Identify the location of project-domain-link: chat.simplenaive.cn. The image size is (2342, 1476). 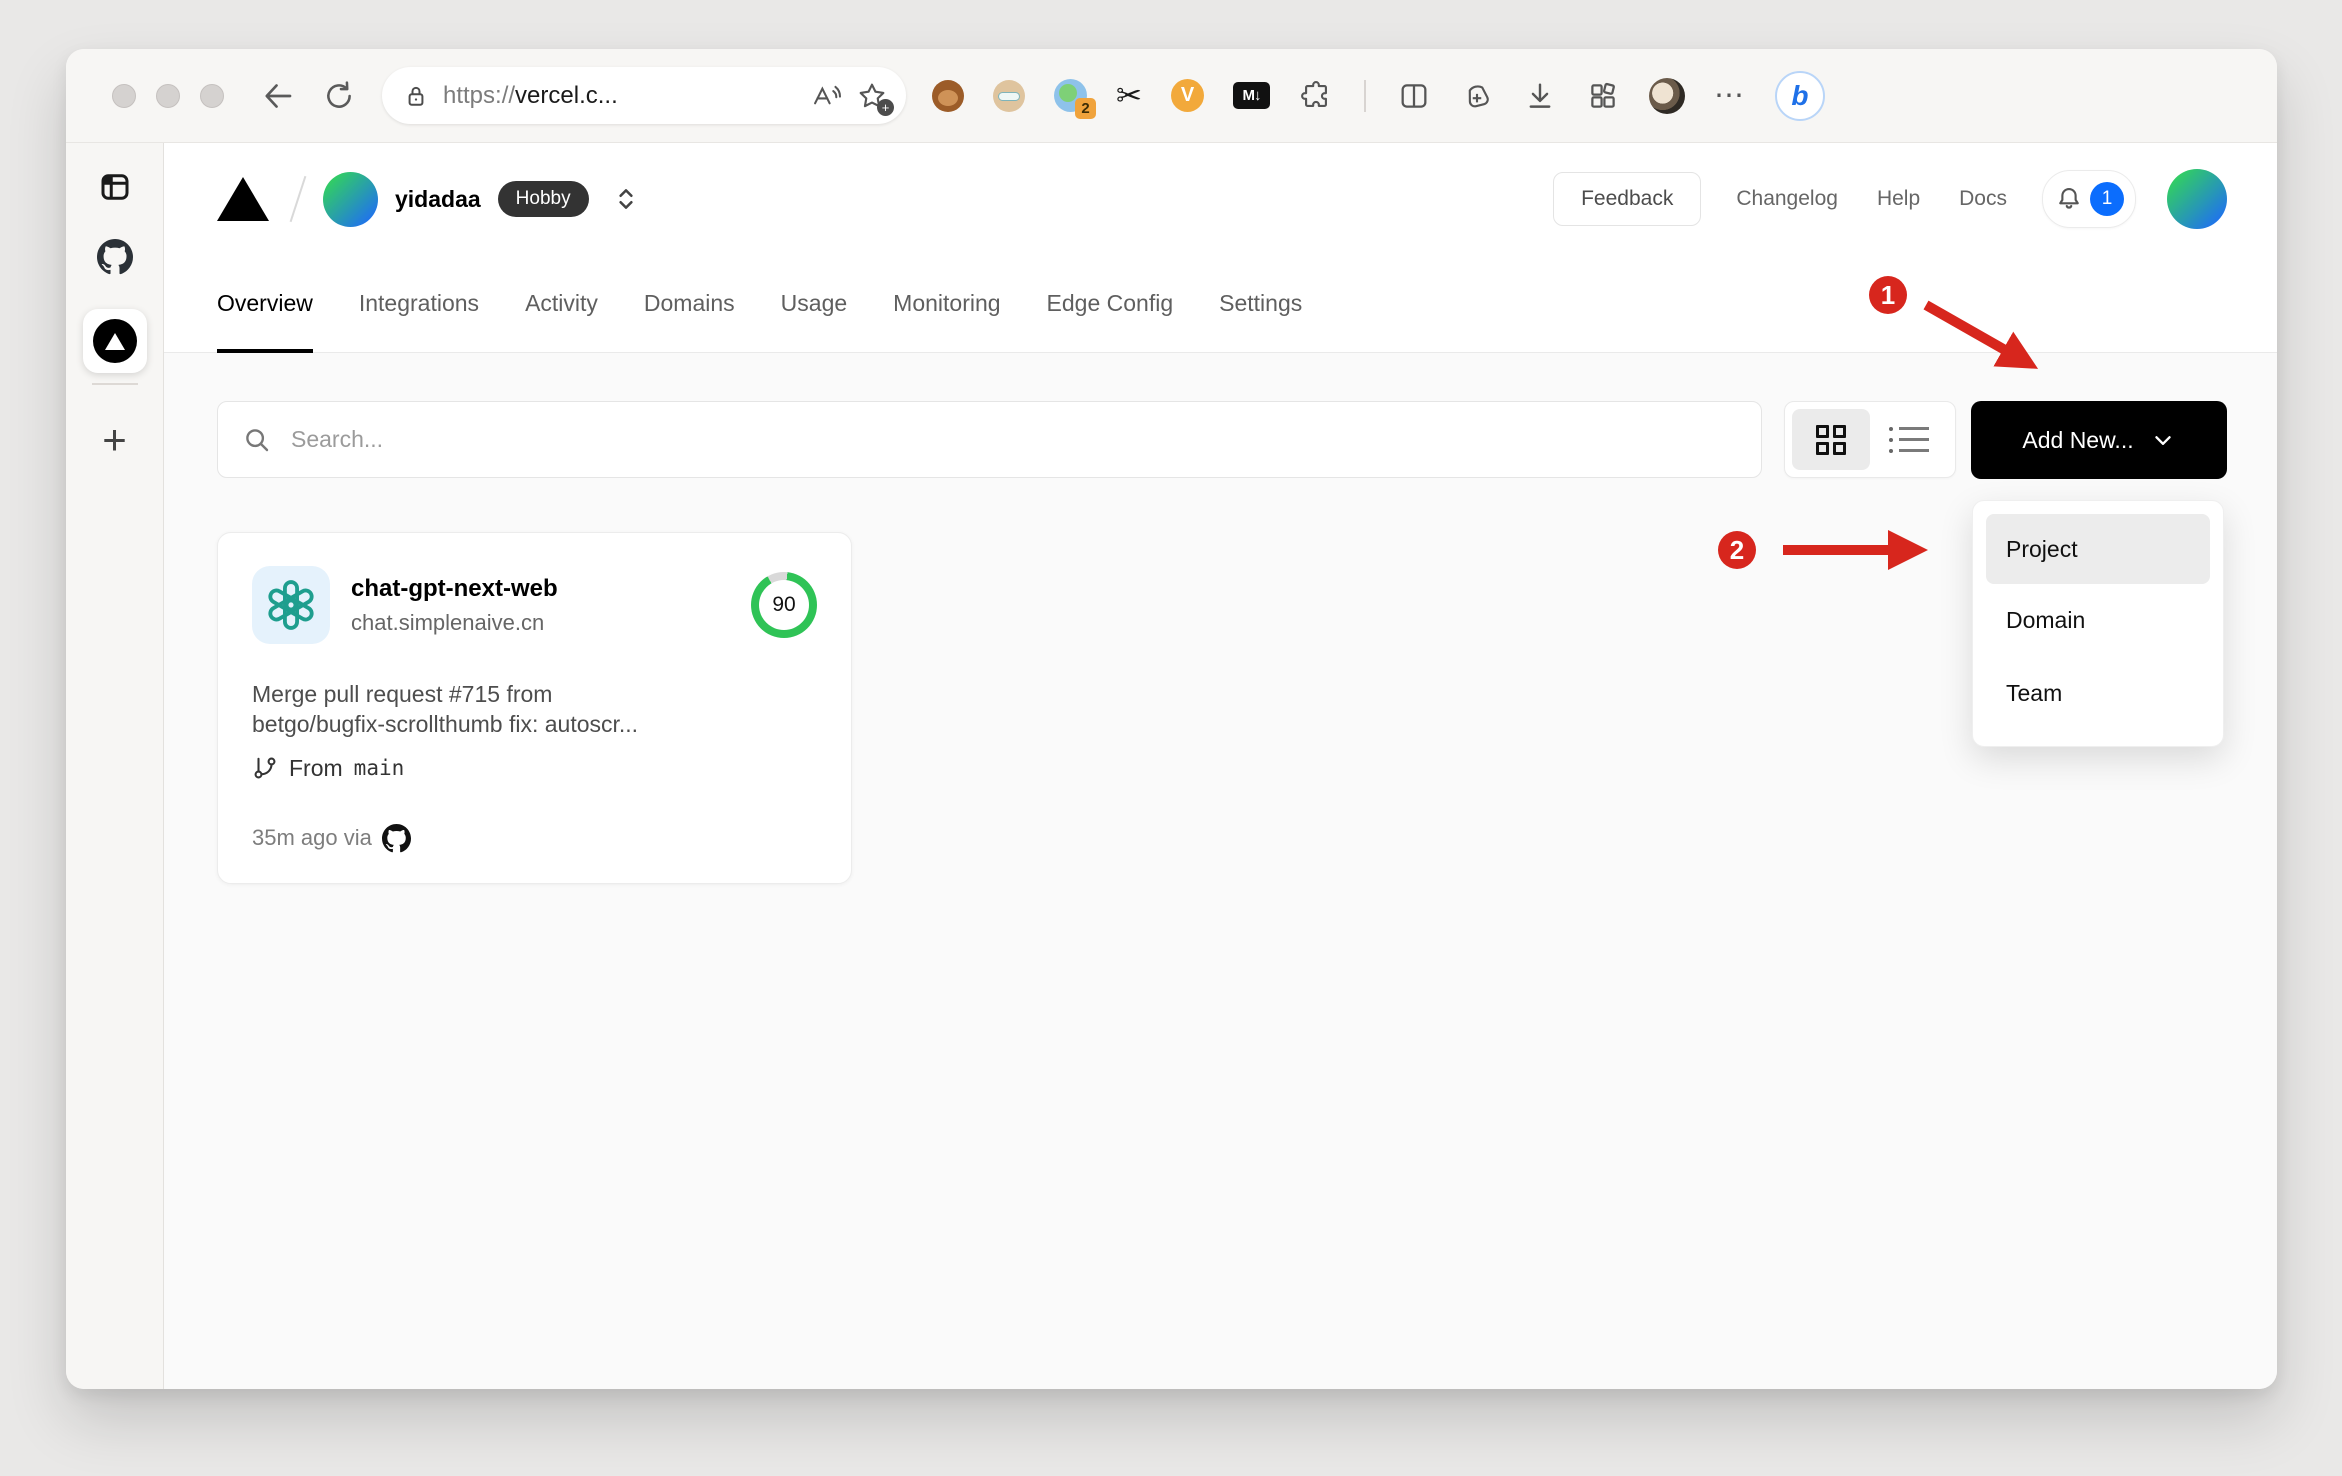
(454, 623).